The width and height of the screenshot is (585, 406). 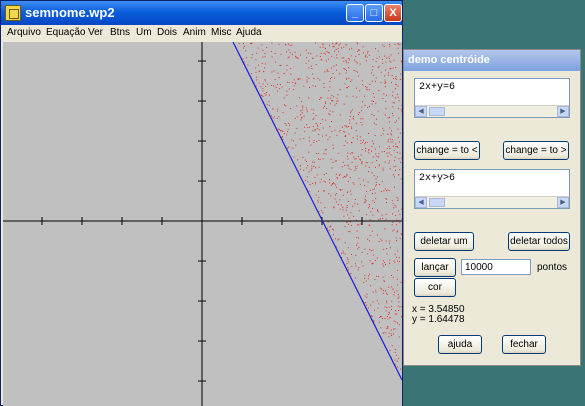 What do you see at coordinates (393, 13) in the screenshot?
I see `close-button: X` at bounding box center [393, 13].